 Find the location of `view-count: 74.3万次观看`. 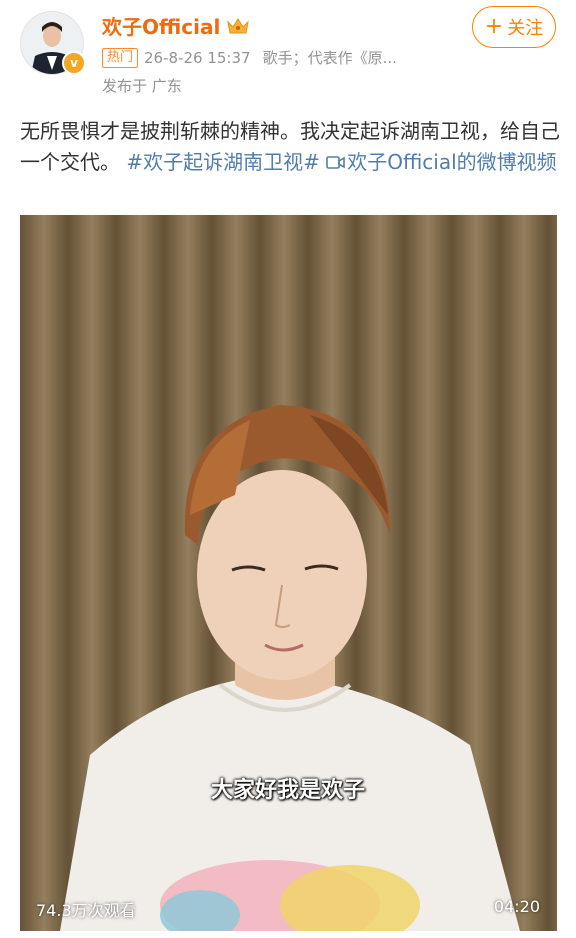

view-count: 74.3万次观看 is located at coordinates (86, 910).